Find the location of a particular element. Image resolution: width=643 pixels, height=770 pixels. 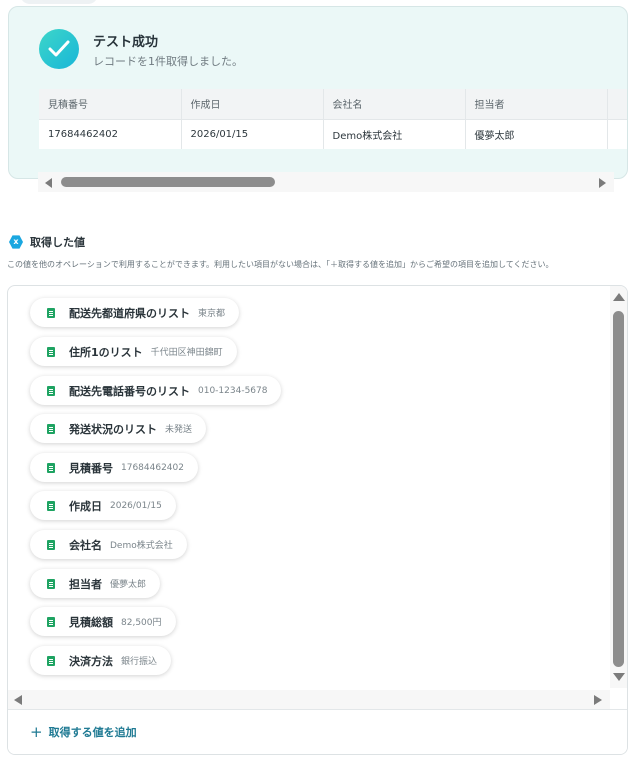

scroll-up-arrow-icon is located at coordinates (619, 297).